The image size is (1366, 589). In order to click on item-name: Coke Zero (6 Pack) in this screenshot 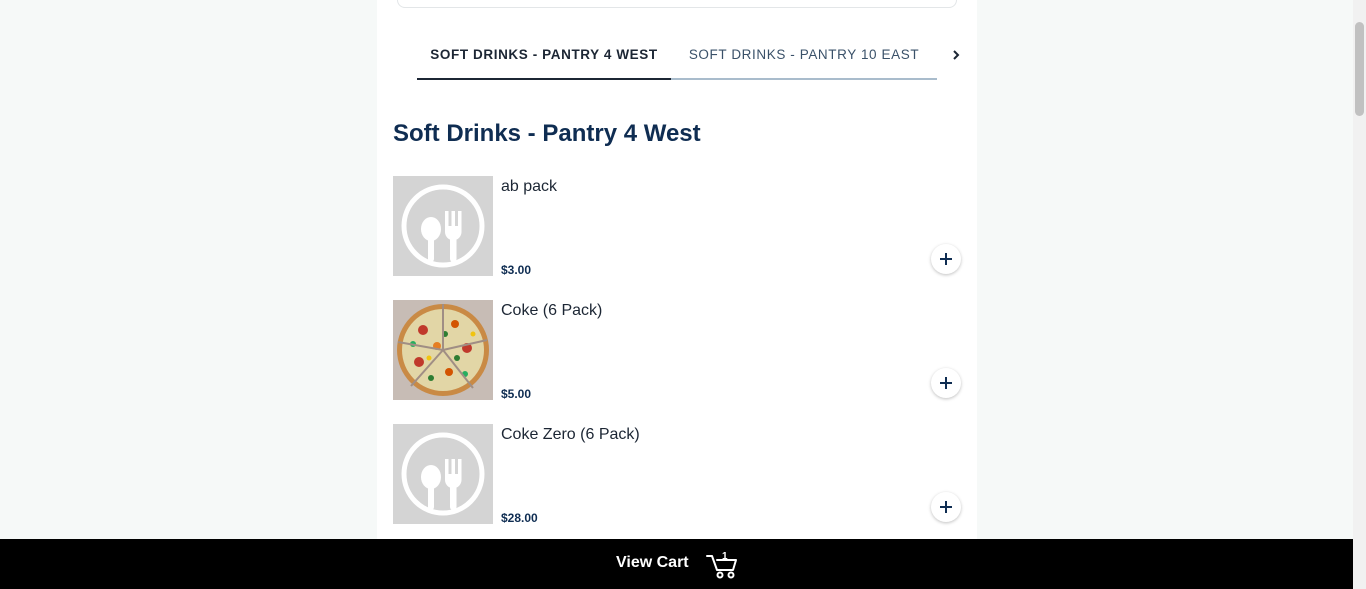, I will do `click(570, 434)`.